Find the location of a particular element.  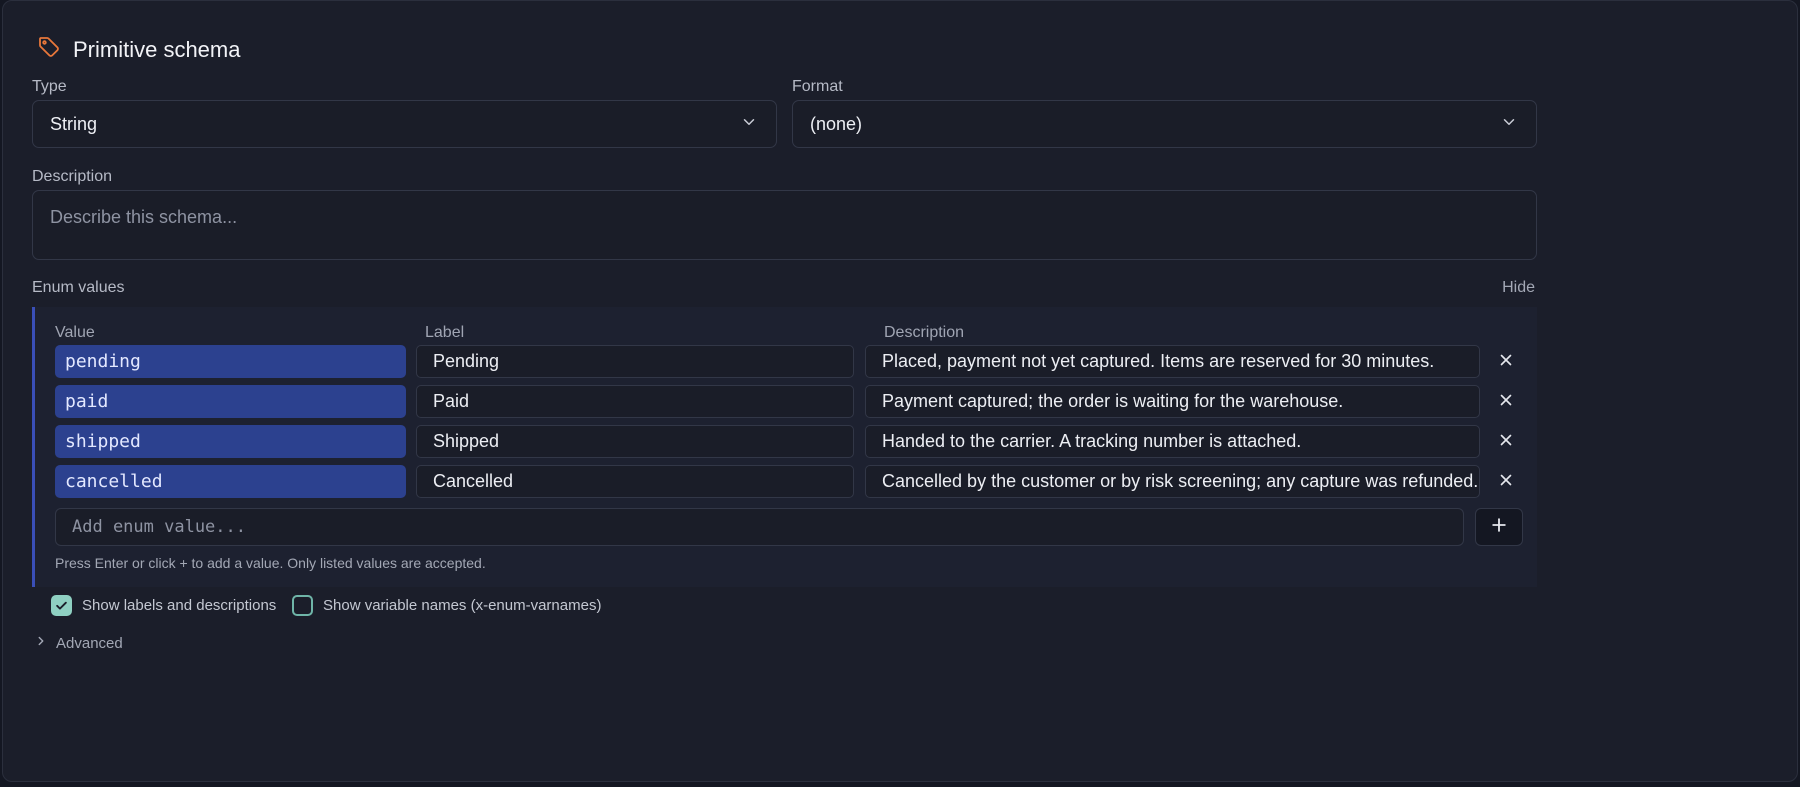

format-select-value: (none) is located at coordinates (836, 123).